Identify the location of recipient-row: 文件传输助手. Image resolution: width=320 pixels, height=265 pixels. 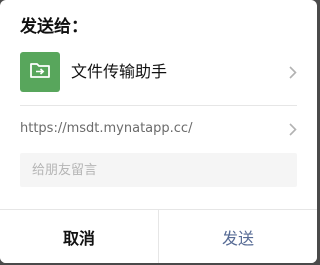
(158, 72).